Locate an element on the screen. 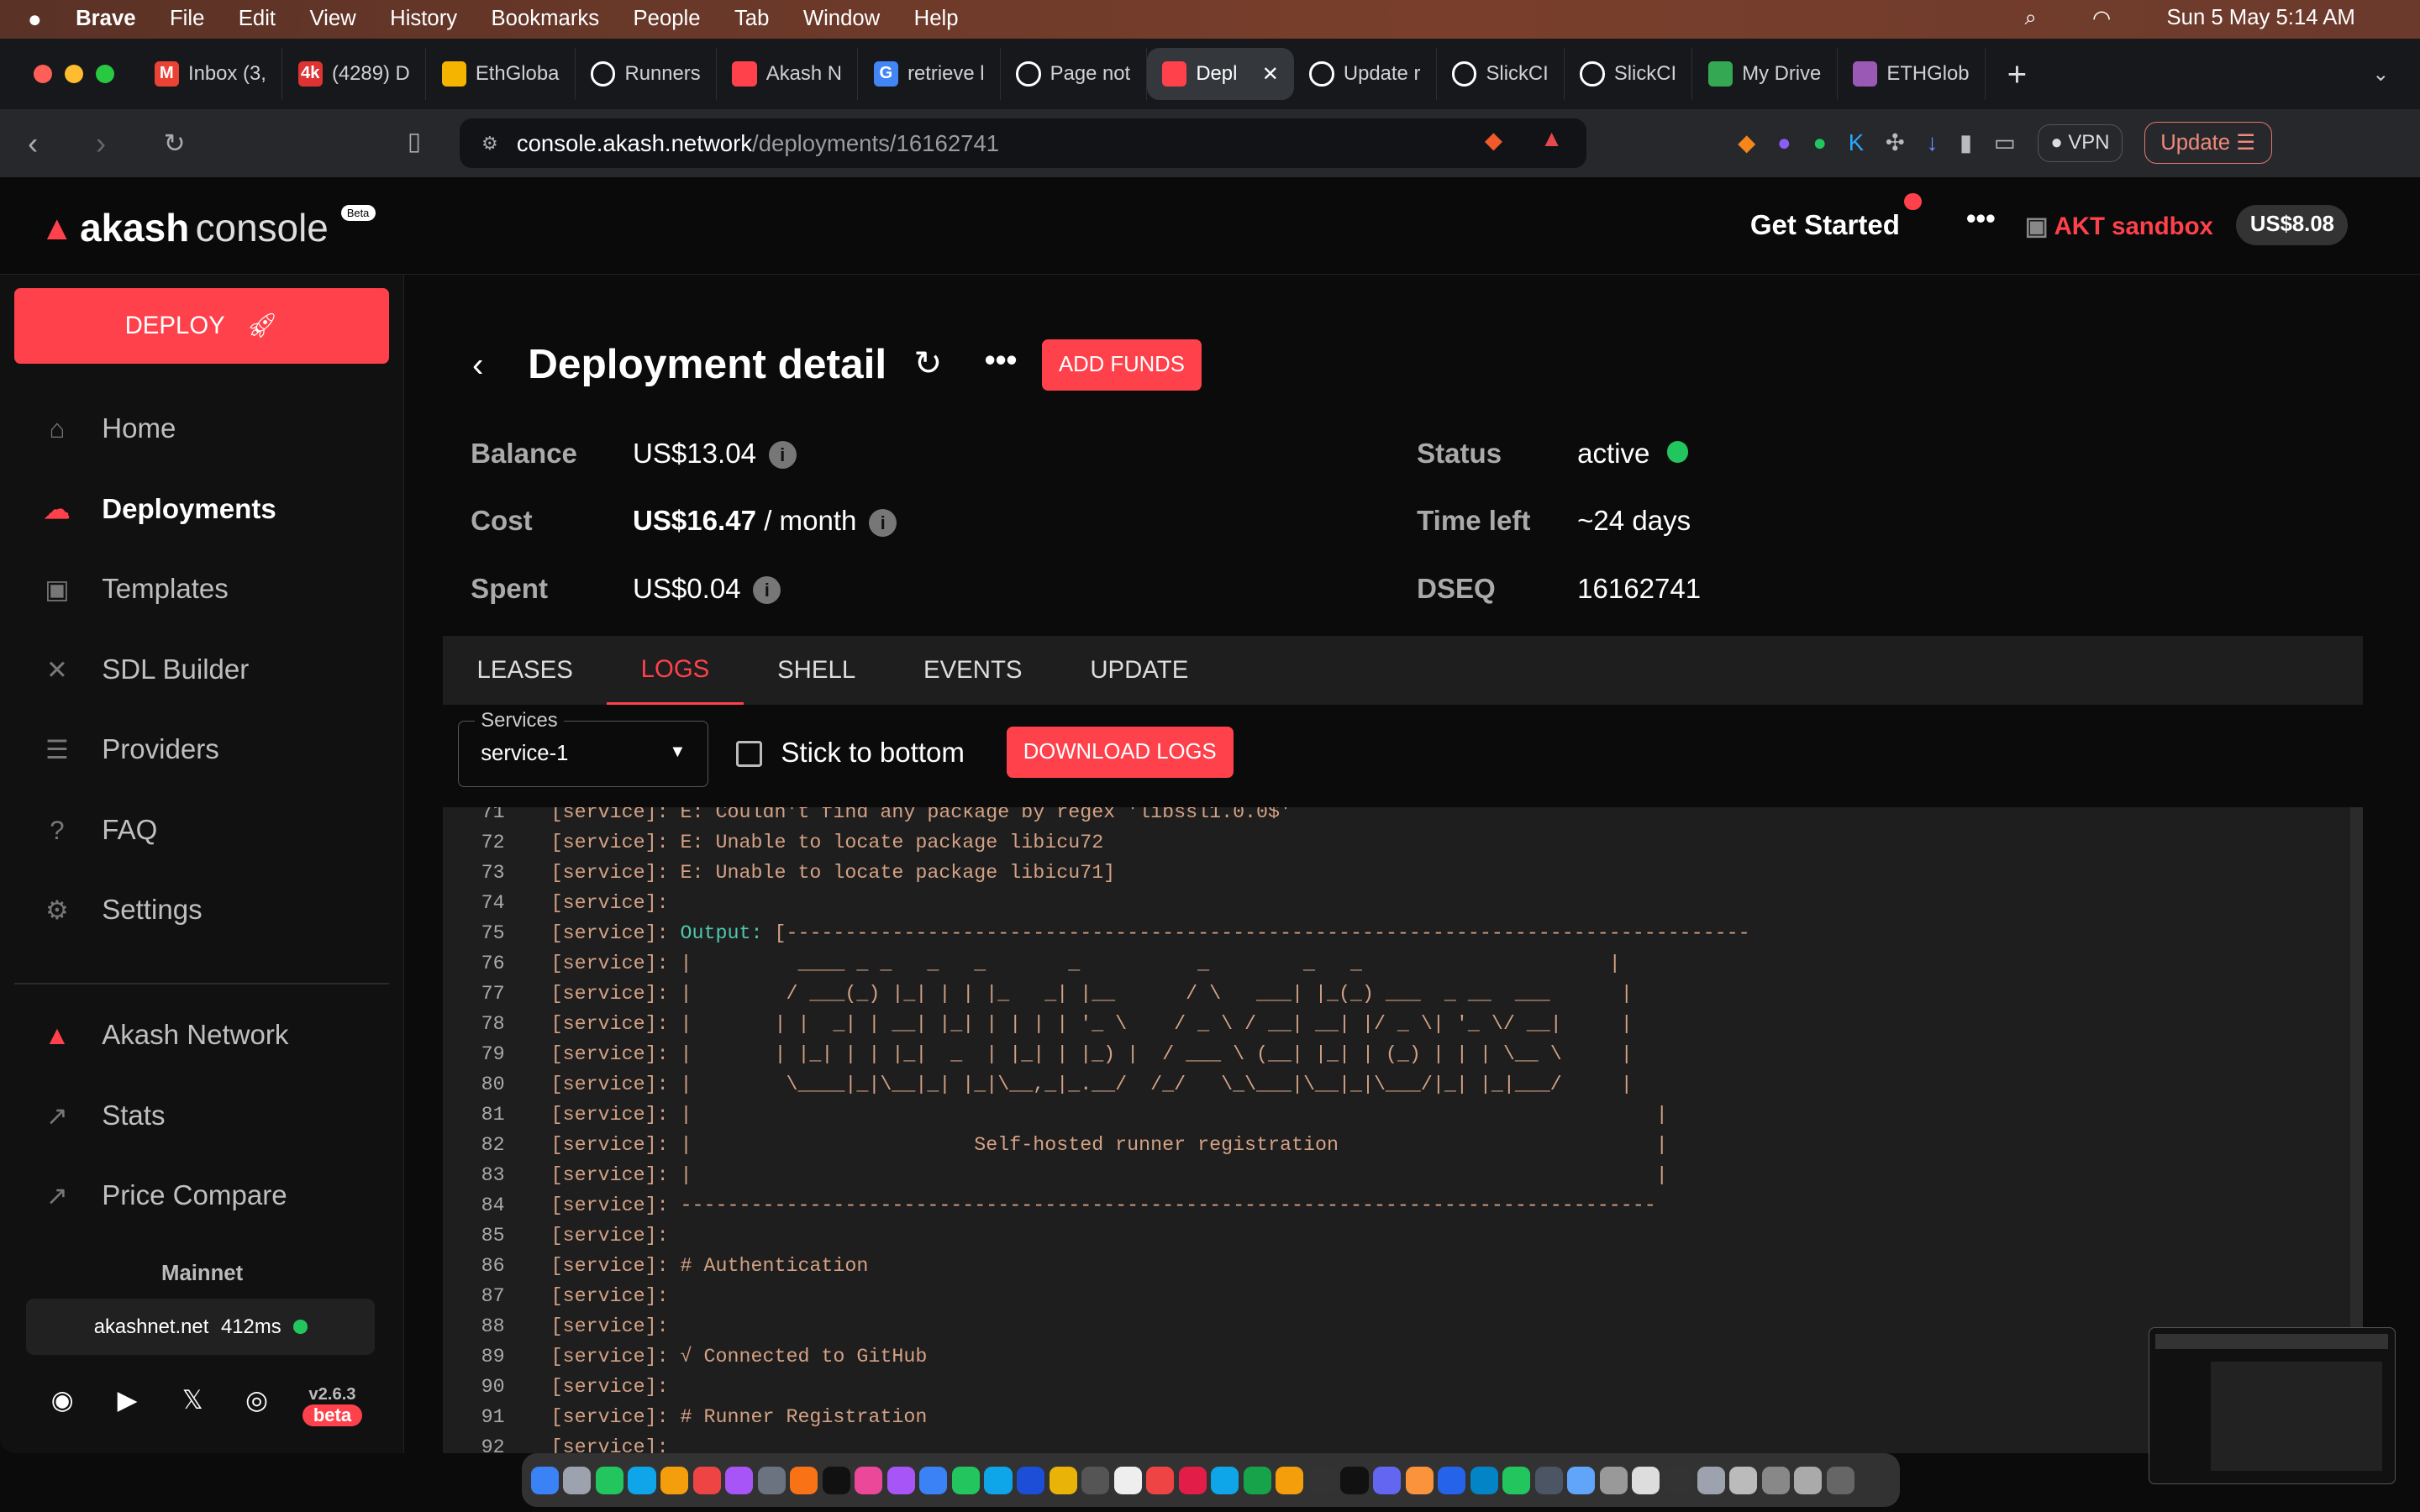  tab-leases: LEASES is located at coordinates (525, 671).